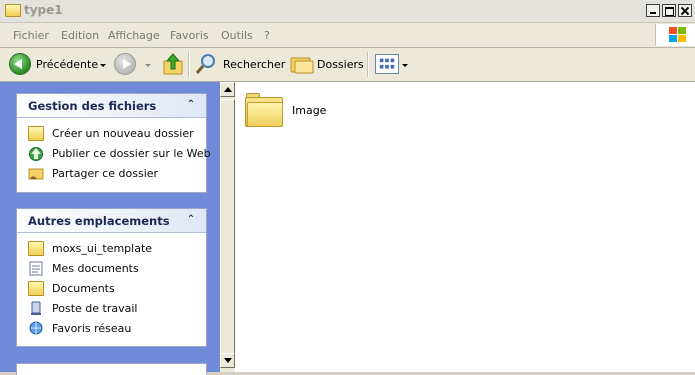 This screenshot has width=695, height=375. What do you see at coordinates (102, 248) in the screenshot?
I see `place-label: moxs_ui_template` at bounding box center [102, 248].